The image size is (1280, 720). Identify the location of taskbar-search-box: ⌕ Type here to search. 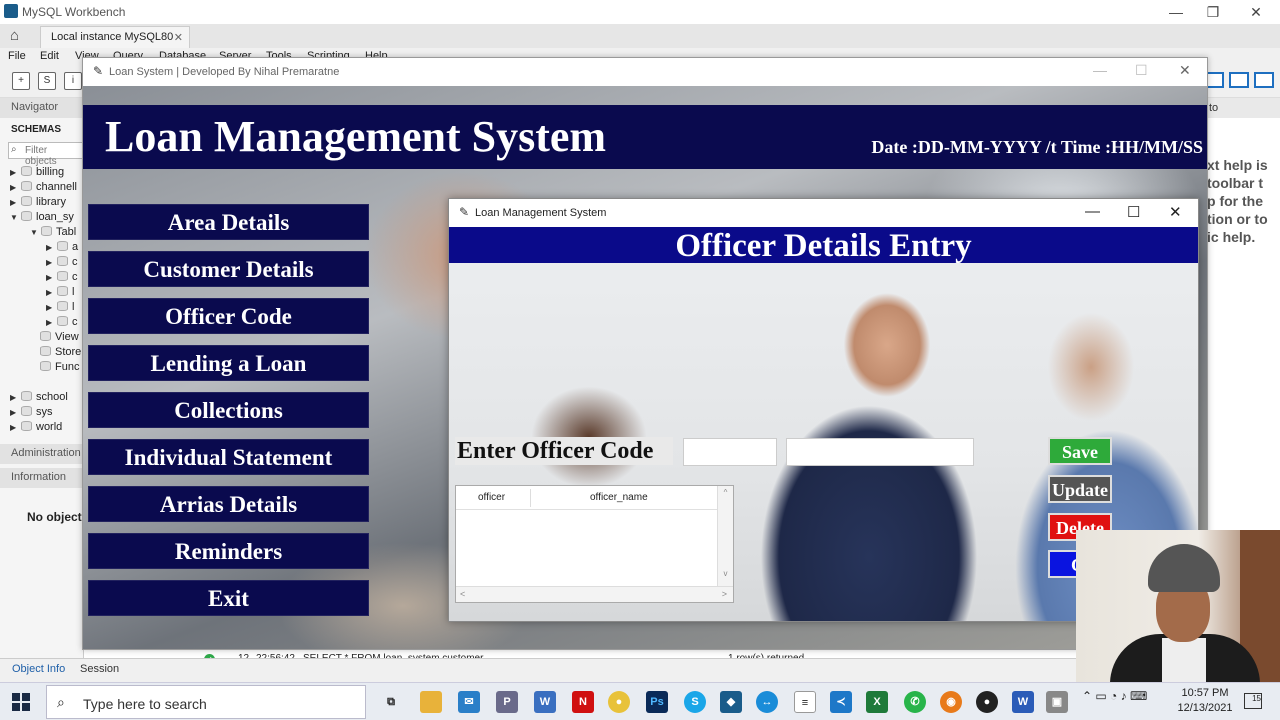
(206, 702).